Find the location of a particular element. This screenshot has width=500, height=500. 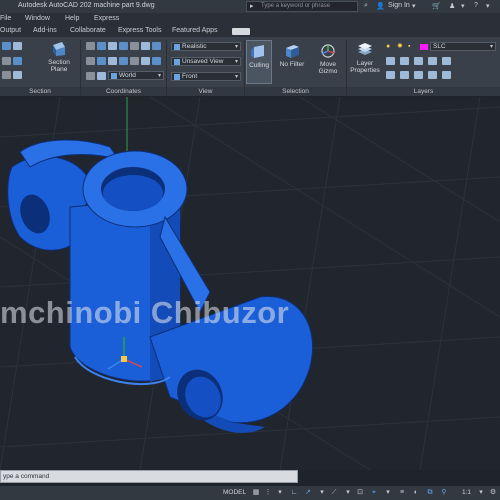

search-input: ▸ Type a keyword or phrase is located at coordinates (302, 6).